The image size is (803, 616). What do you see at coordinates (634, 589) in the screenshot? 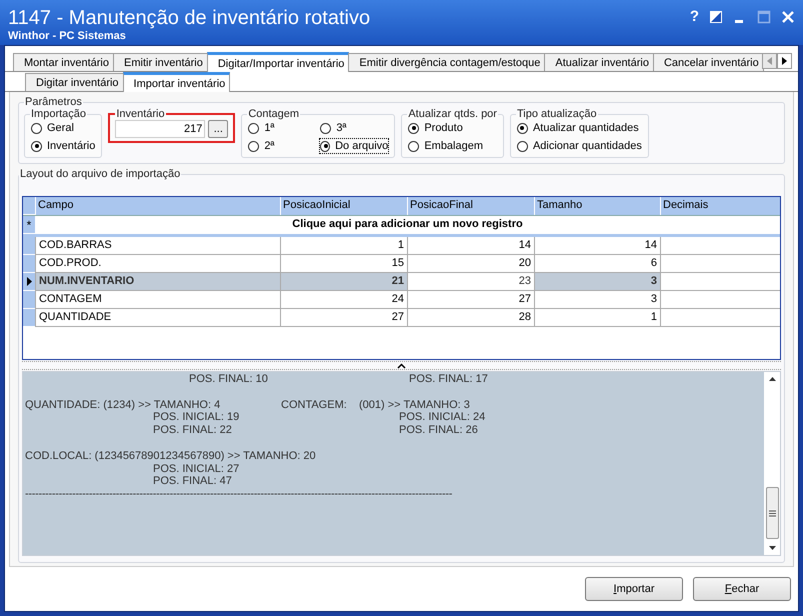
I see `dialog-button: Importar` at bounding box center [634, 589].